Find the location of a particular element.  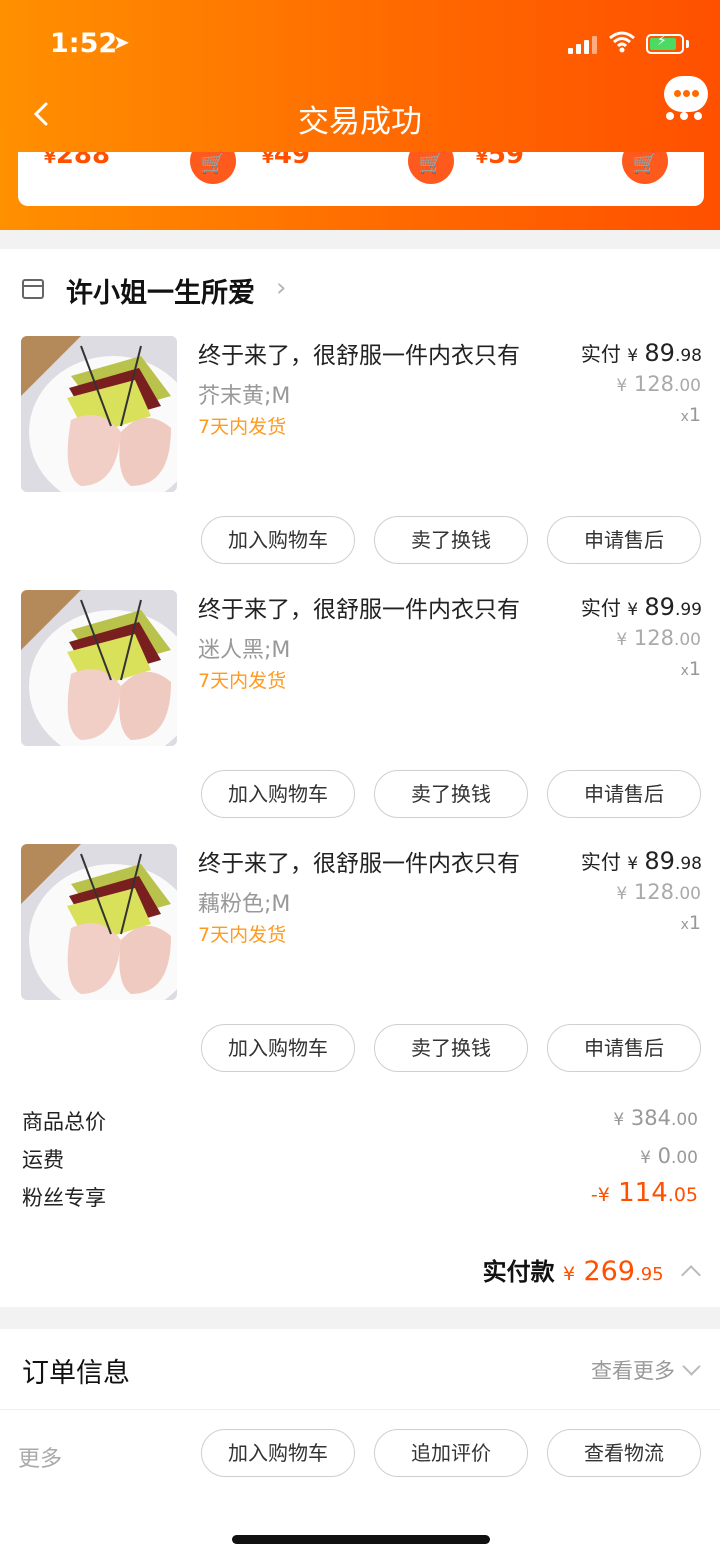

order-info-section: 订单信息 查看更多 更多 加入购物车 追加评价 查看物流 is located at coordinates (360, 1443).